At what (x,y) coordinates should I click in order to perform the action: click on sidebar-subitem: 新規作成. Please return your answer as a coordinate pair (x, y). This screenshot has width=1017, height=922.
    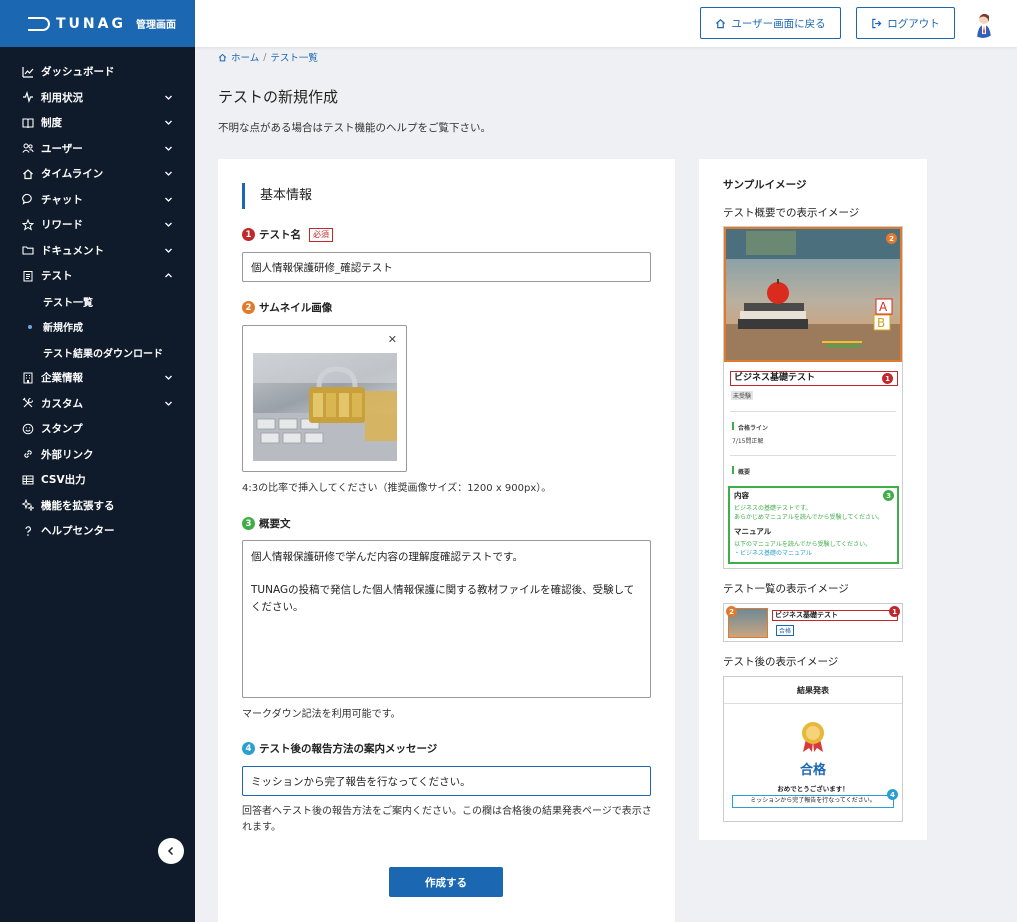
    Looking at the image, I should click on (97, 327).